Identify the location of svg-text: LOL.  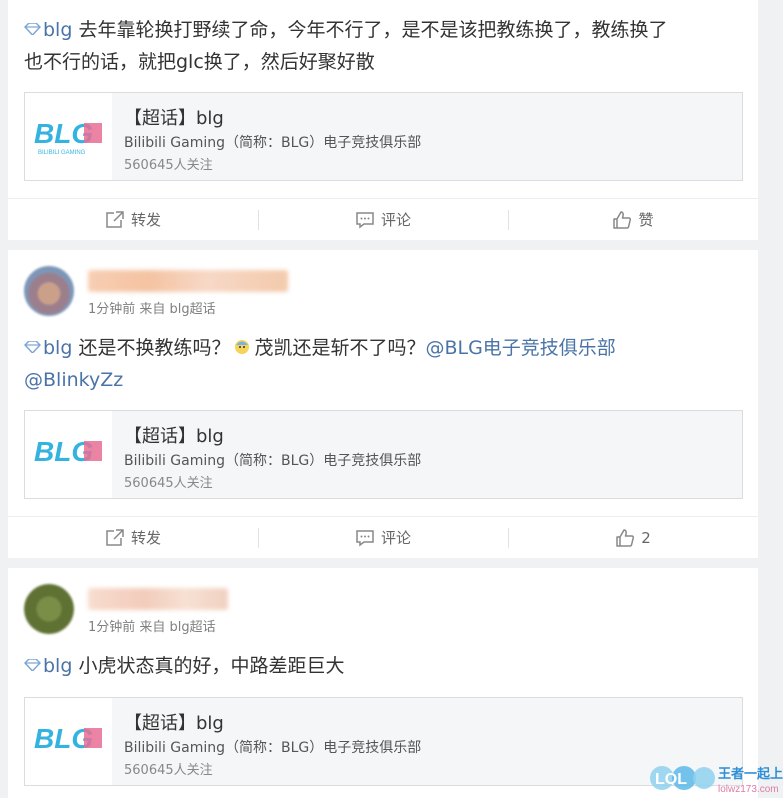
(671, 779).